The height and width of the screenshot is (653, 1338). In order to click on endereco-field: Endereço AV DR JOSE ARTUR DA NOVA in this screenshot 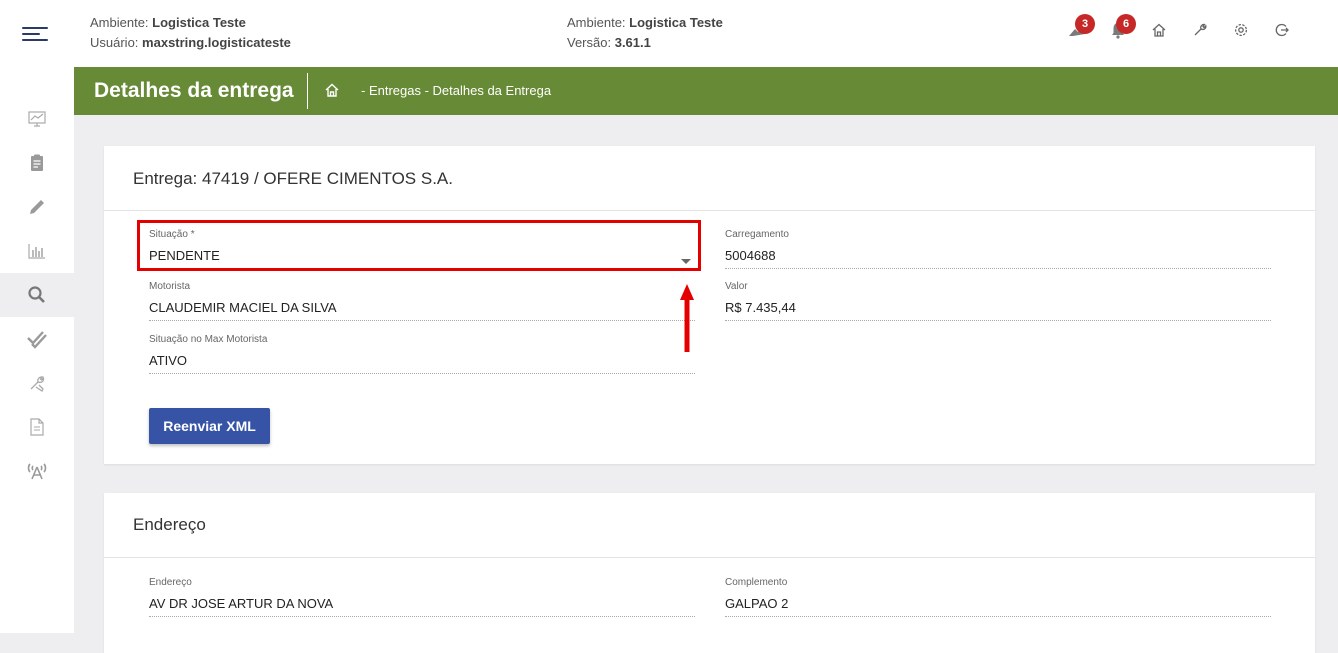, I will do `click(422, 597)`.